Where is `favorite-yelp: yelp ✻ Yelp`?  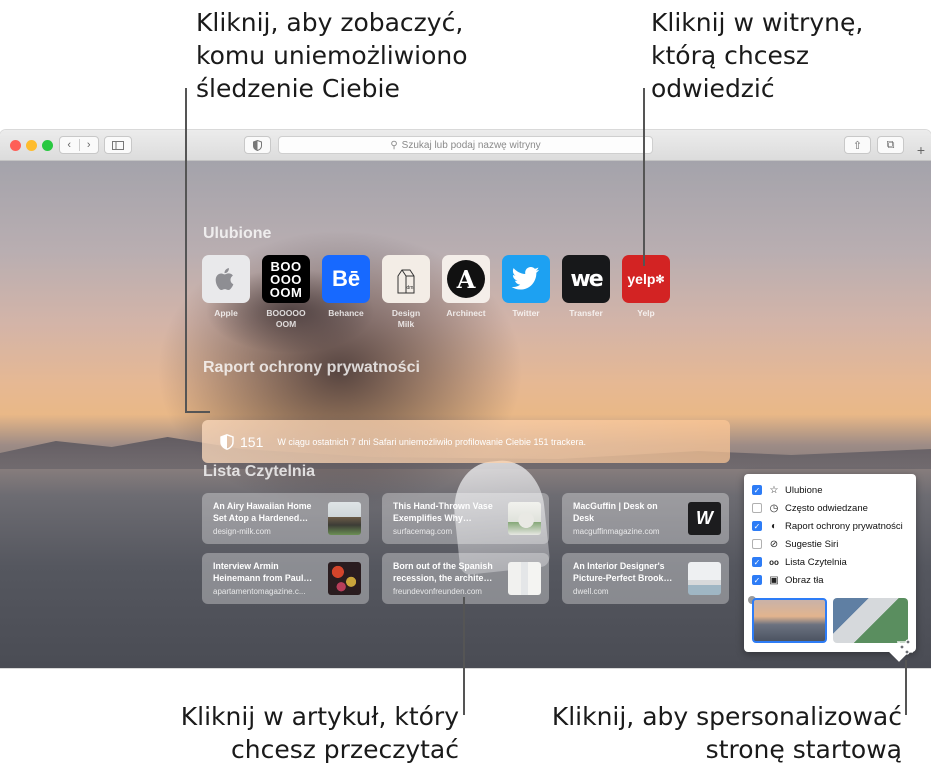
favorite-yelp: yelp ✻ Yelp is located at coordinates (646, 287).